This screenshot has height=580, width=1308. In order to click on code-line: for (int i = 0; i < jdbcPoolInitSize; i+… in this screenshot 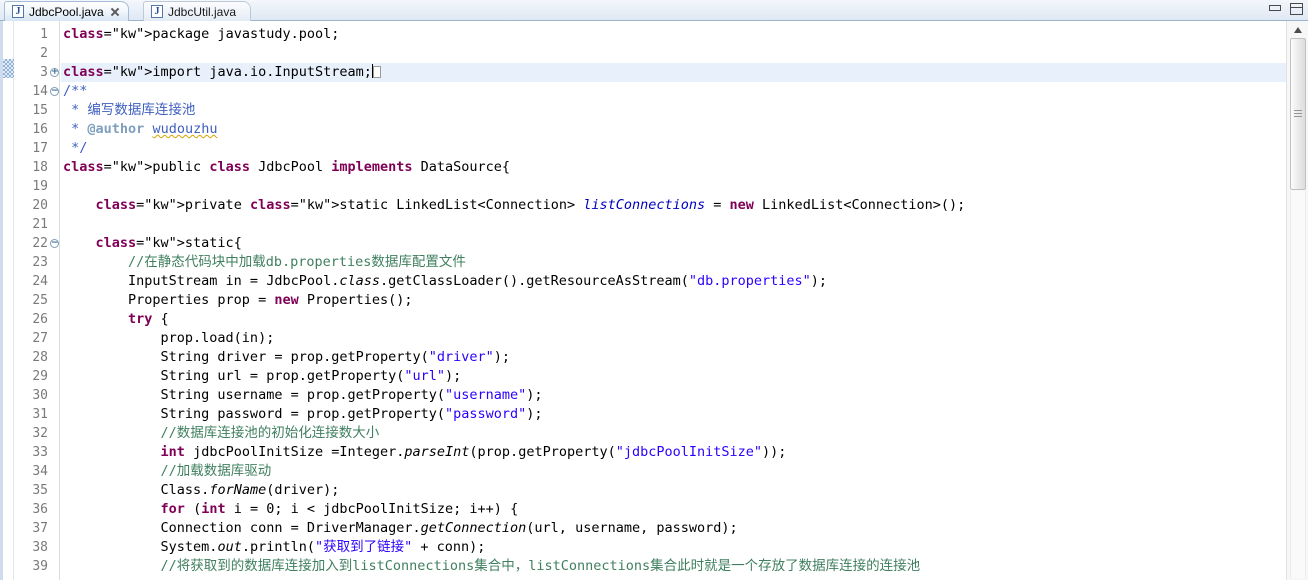, I will do `click(673, 509)`.